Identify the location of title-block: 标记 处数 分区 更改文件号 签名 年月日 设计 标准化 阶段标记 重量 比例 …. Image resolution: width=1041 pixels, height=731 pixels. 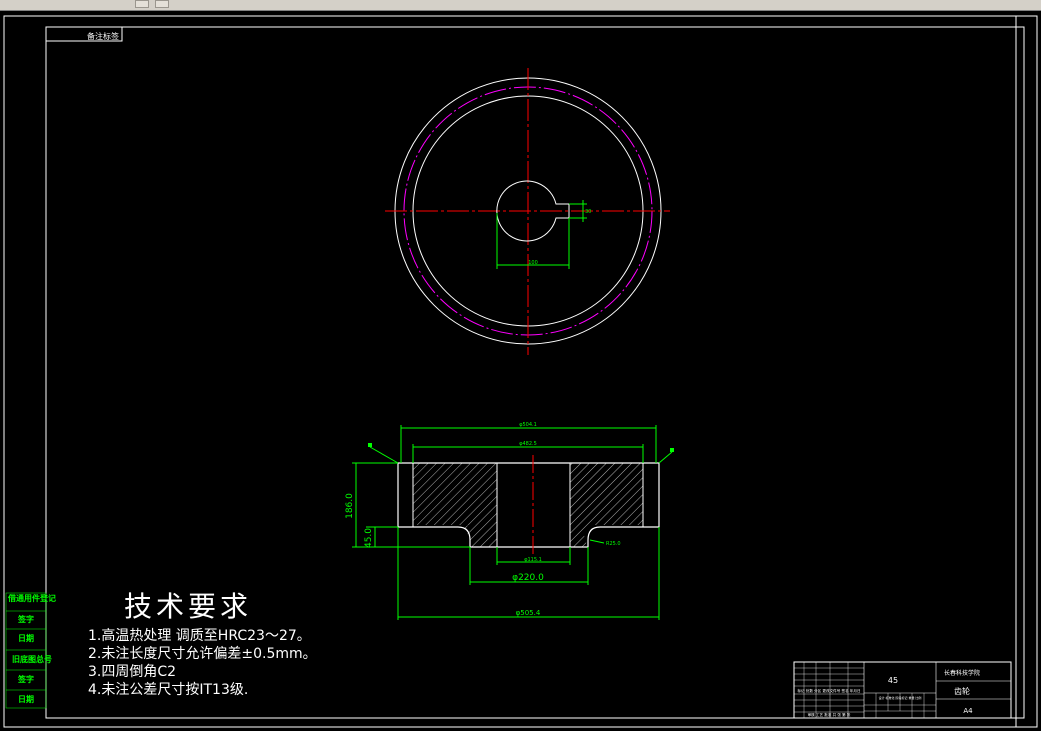
(902, 690).